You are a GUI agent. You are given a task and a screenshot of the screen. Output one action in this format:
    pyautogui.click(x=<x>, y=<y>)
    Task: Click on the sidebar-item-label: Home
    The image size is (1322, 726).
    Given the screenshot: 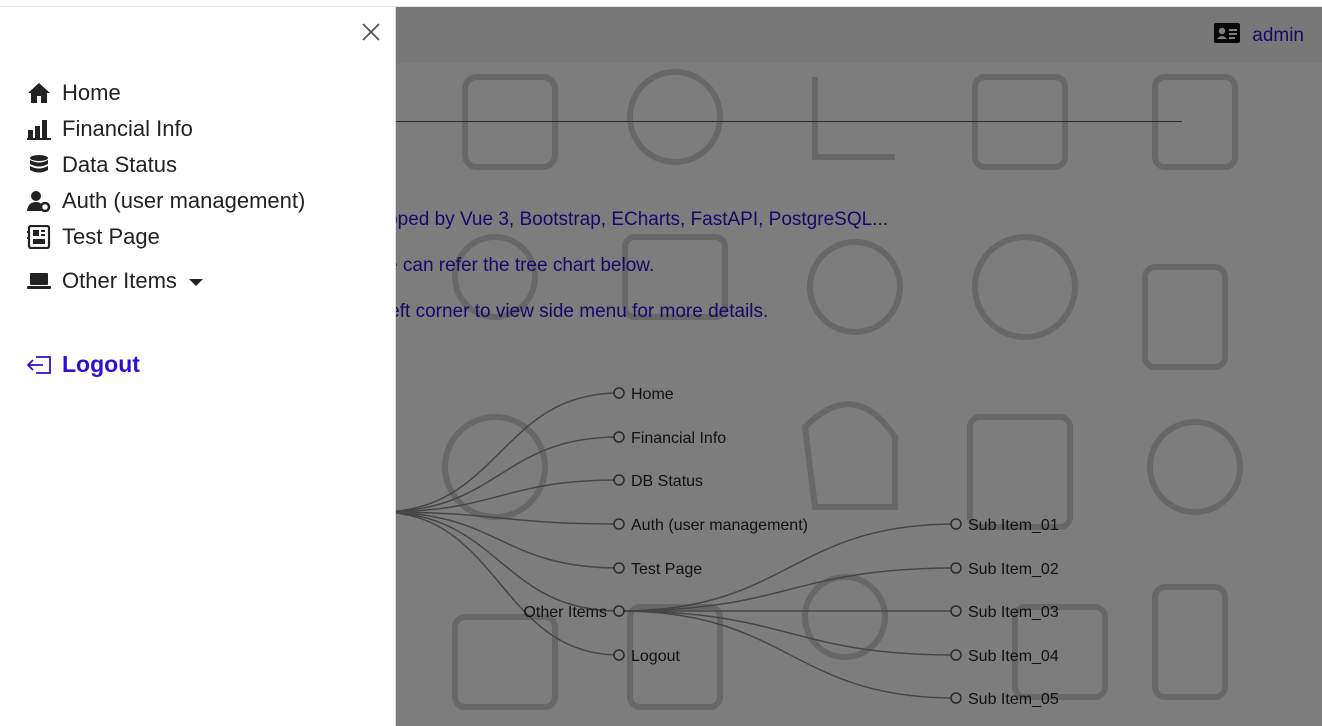 What is the action you would take?
    pyautogui.click(x=91, y=92)
    